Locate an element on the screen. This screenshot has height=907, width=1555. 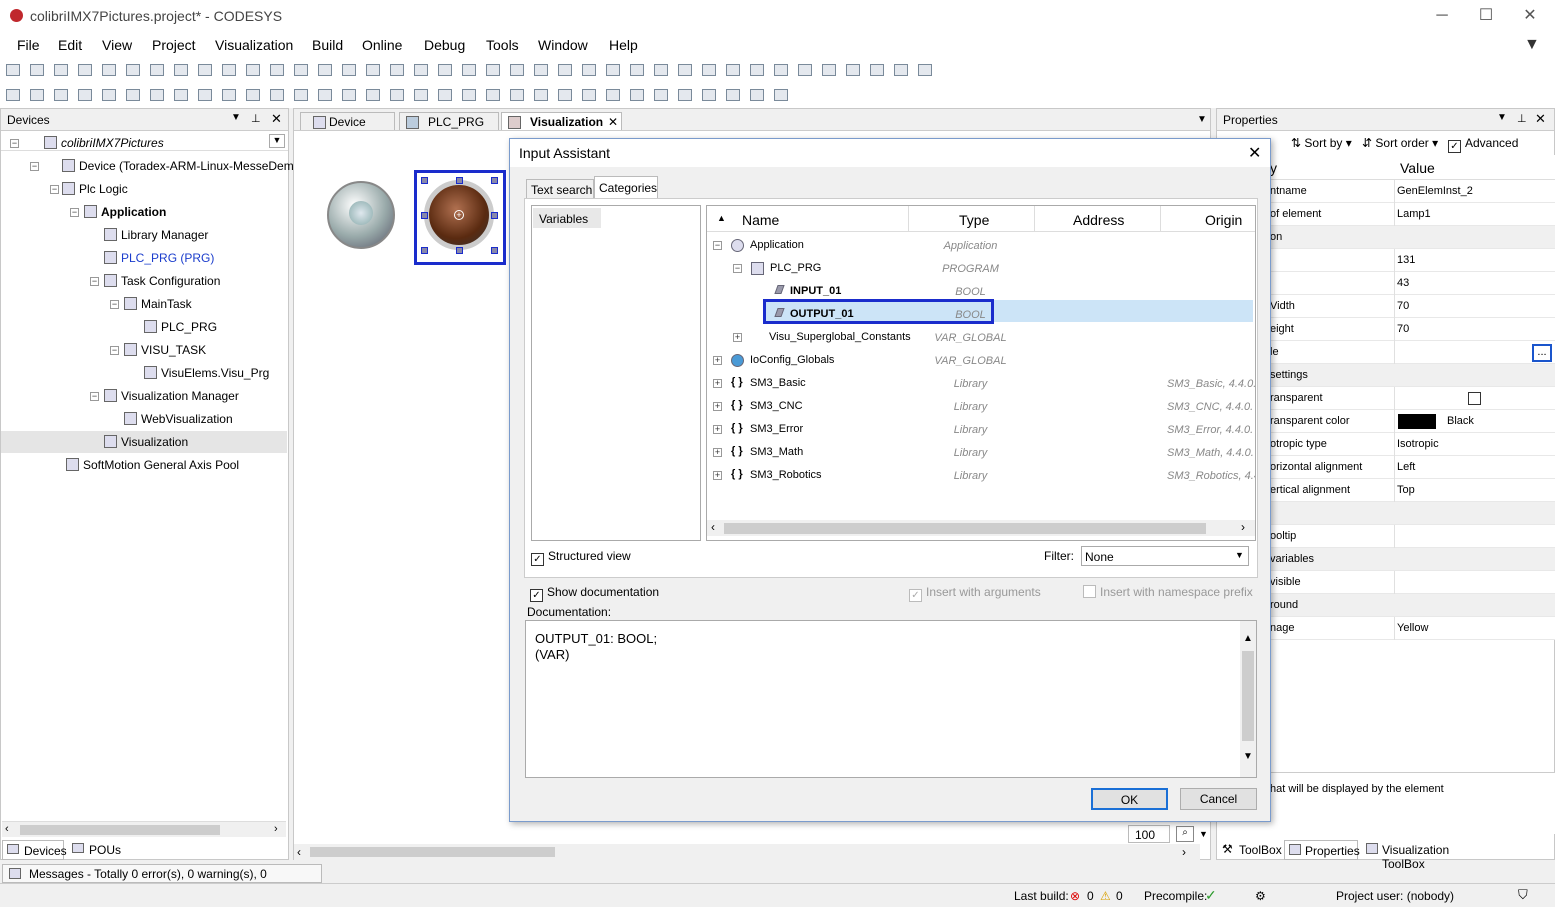
property-row: of element Lamp1 is located at coordinates (1412, 214).